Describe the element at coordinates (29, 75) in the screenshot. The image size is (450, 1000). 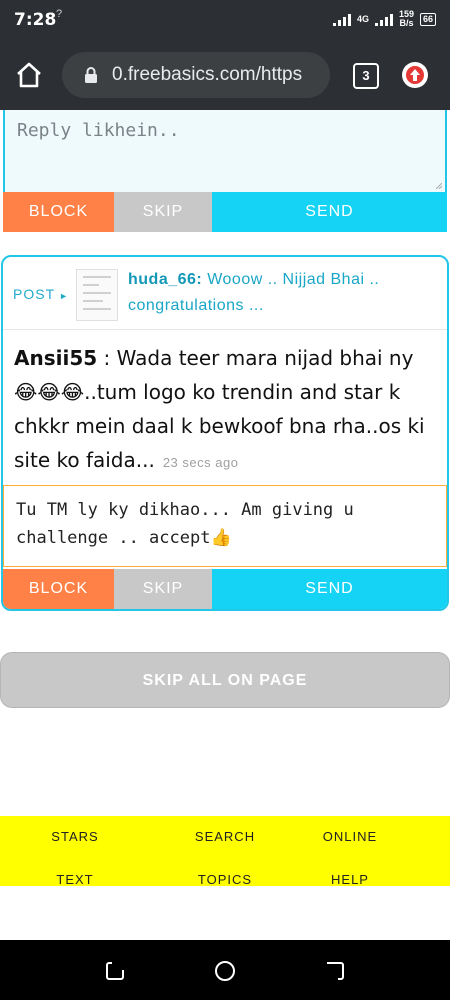
I see `home-icon` at that location.